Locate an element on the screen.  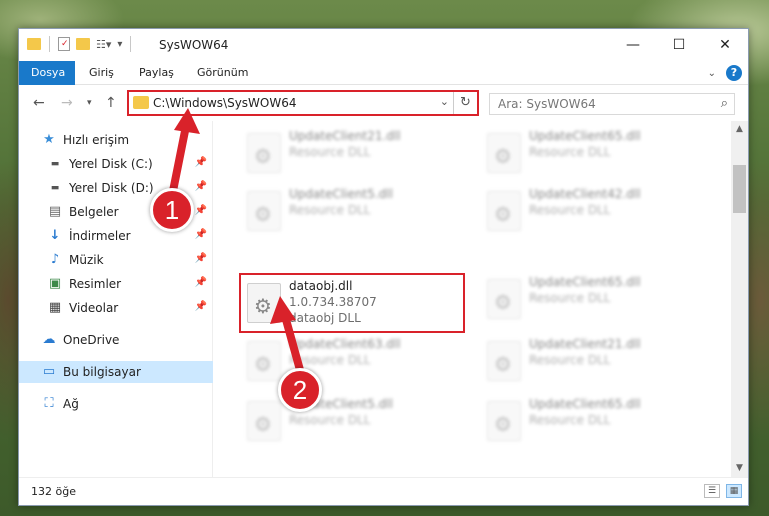
scroll-up-icon: ▲ is located at coordinates (739, 129).